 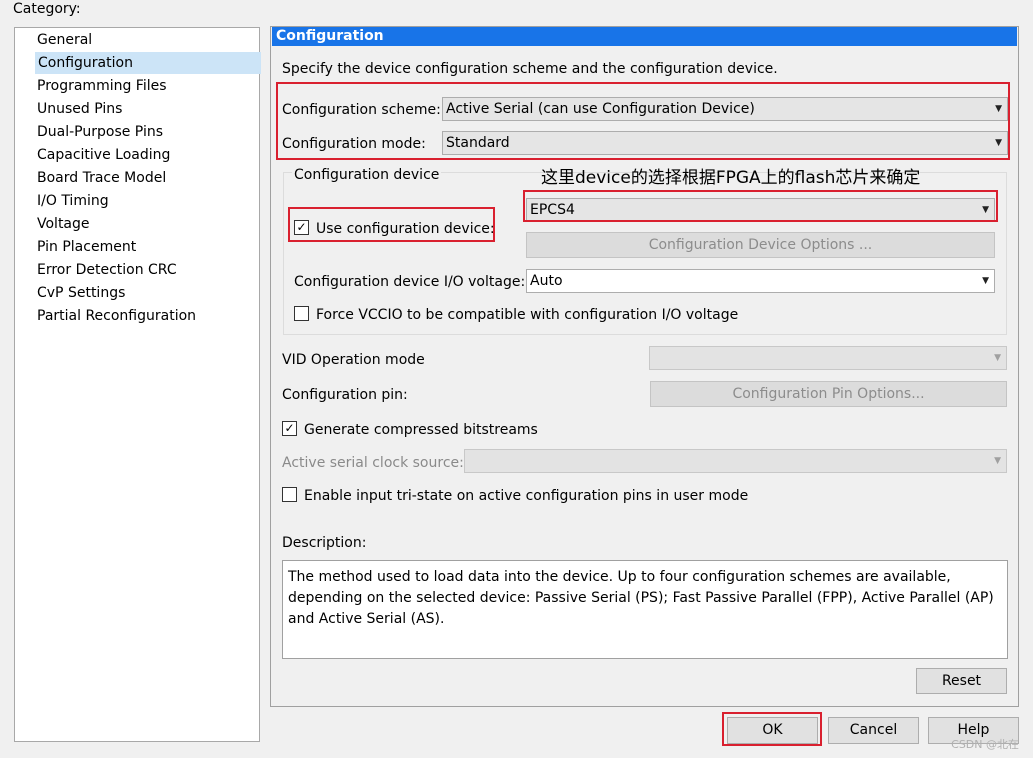 What do you see at coordinates (828, 358) in the screenshot?
I see `vid-select: ▼` at bounding box center [828, 358].